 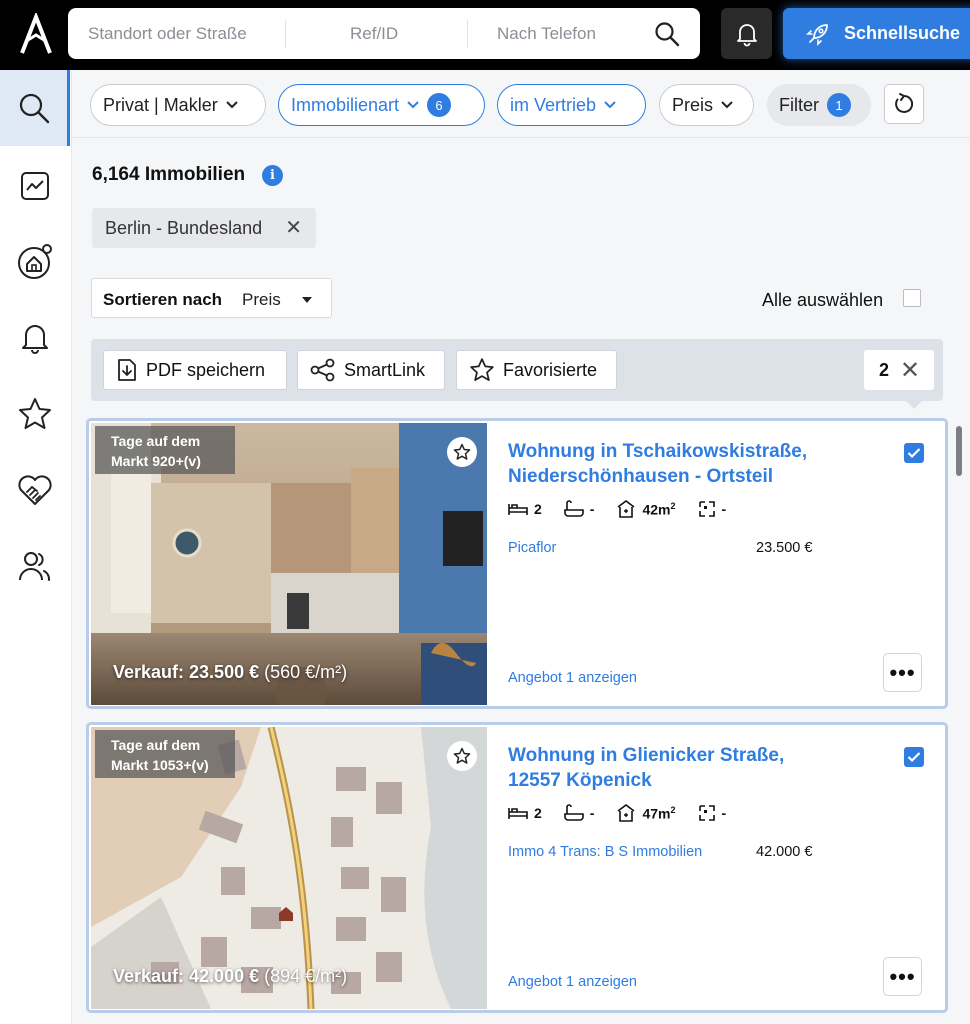 I want to click on living-area: 47m2, so click(x=646, y=813).